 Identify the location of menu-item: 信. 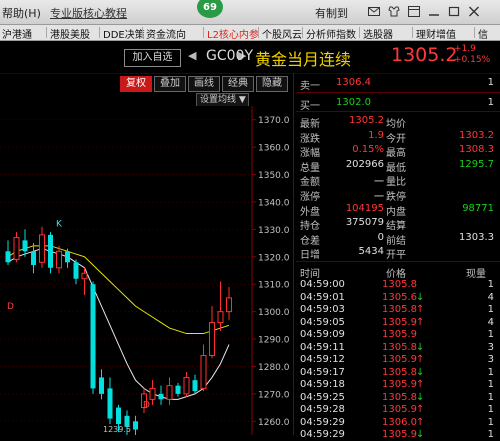
(483, 33).